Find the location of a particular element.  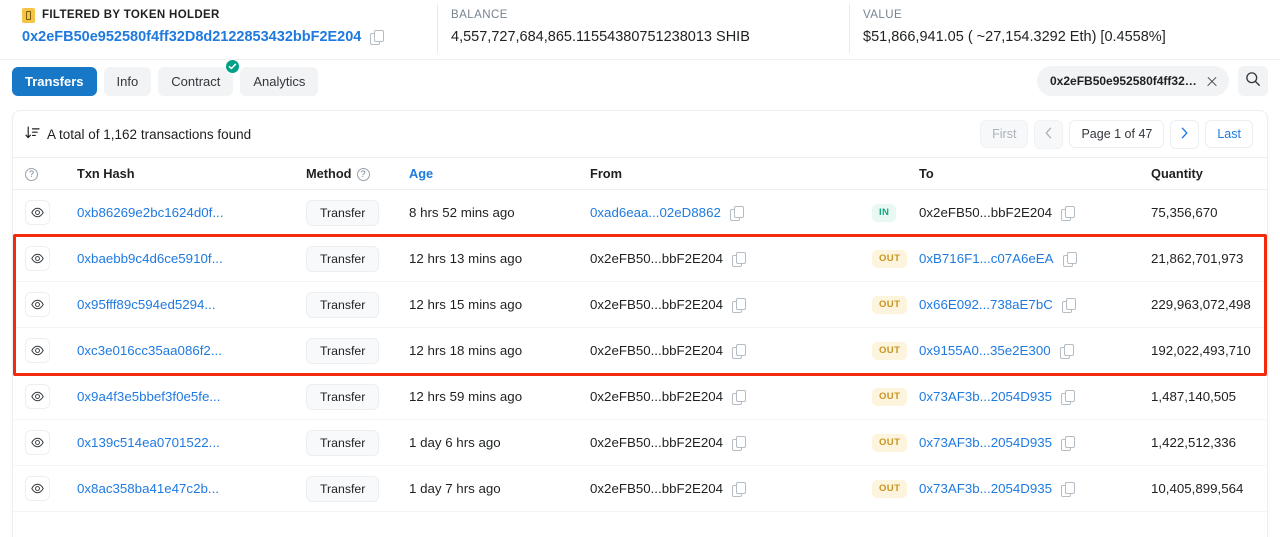

help-circle-icon: ? is located at coordinates (31, 175).